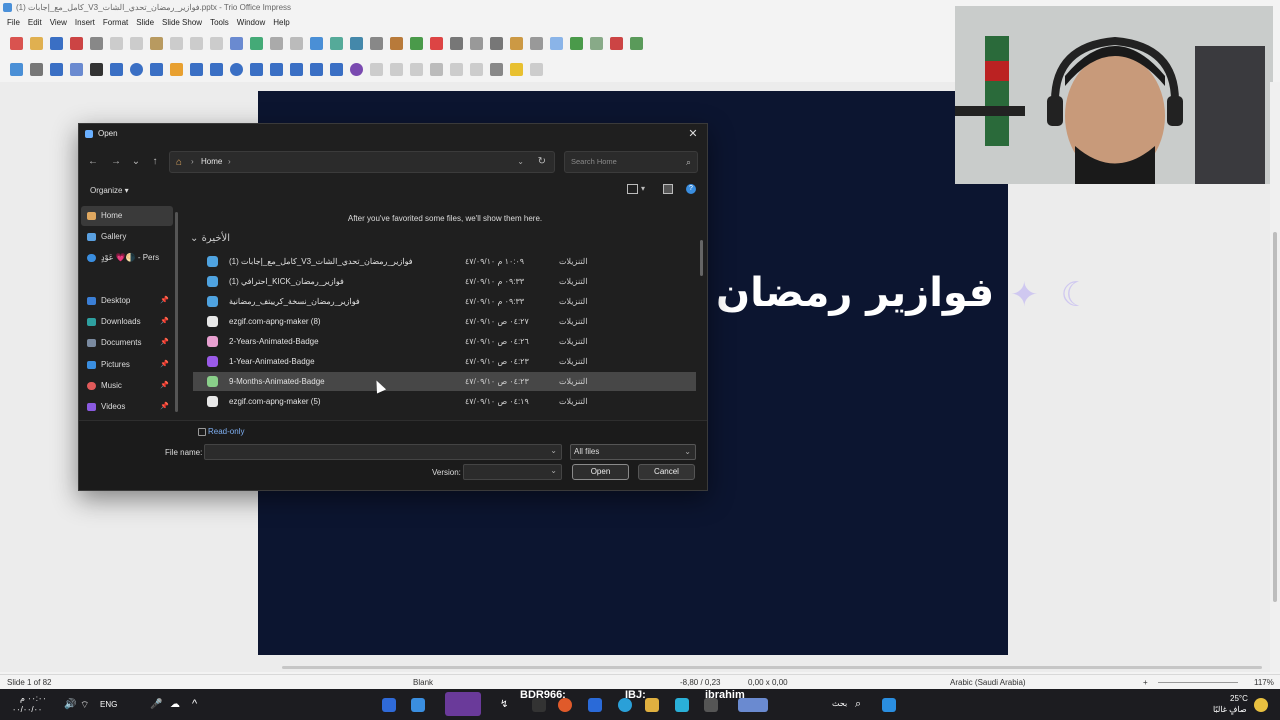 The height and width of the screenshot is (720, 1280). I want to click on symbol-shapes-icon, so click(236, 69).